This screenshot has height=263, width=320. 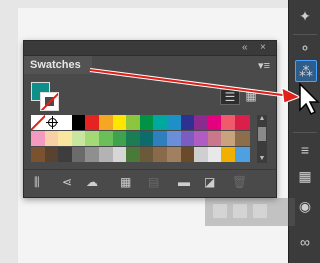 I want to click on new-swatch-icon: ◪, so click(x=209, y=182).